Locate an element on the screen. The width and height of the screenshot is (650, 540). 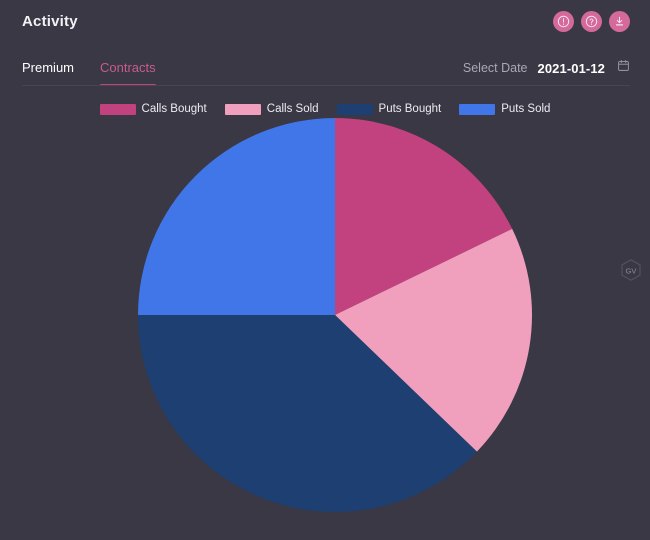
tab-bar-divider is located at coordinates (326, 85).